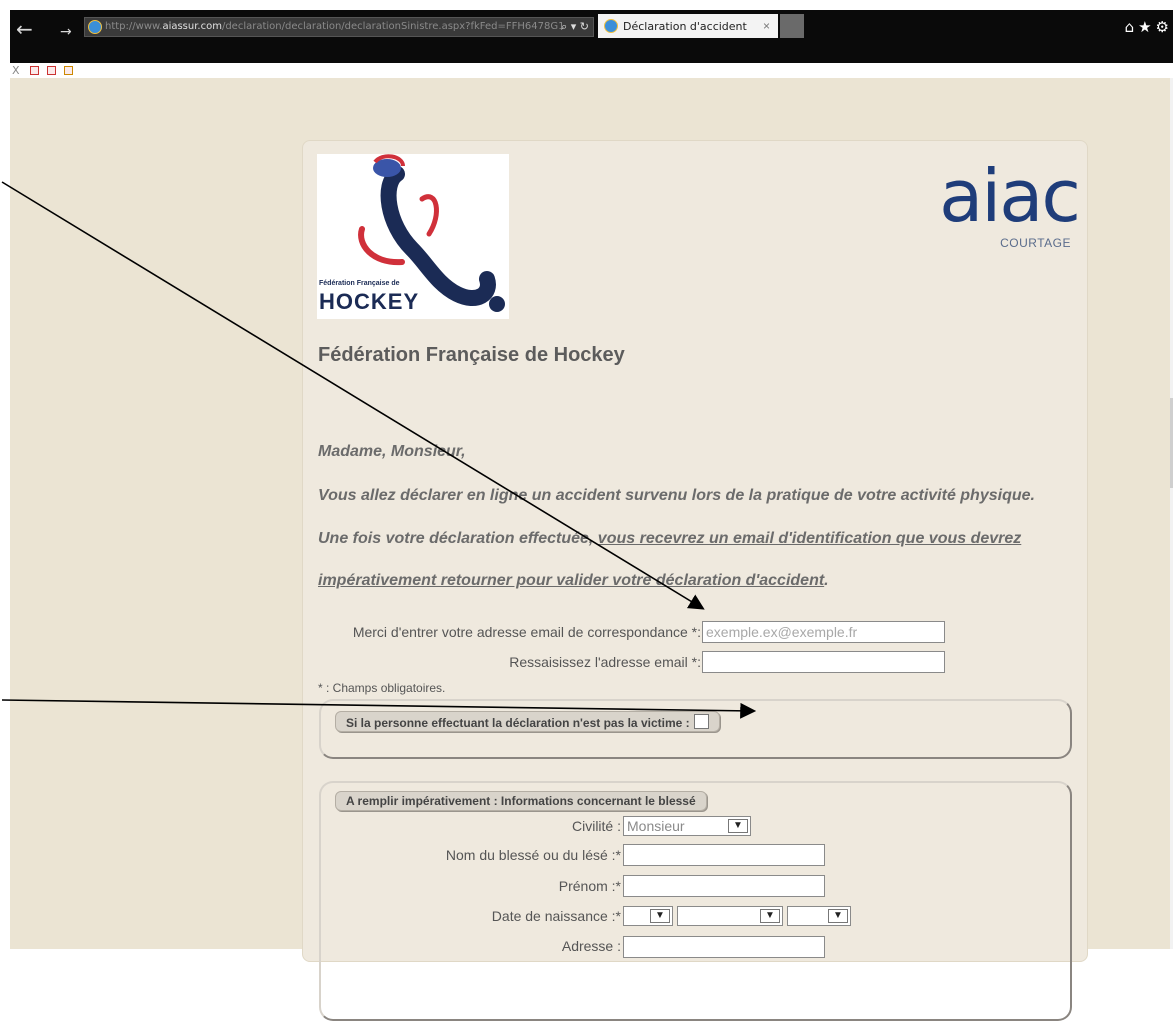 The width and height of the screenshot is (1173, 1021). I want to click on new-tab-button, so click(792, 26).